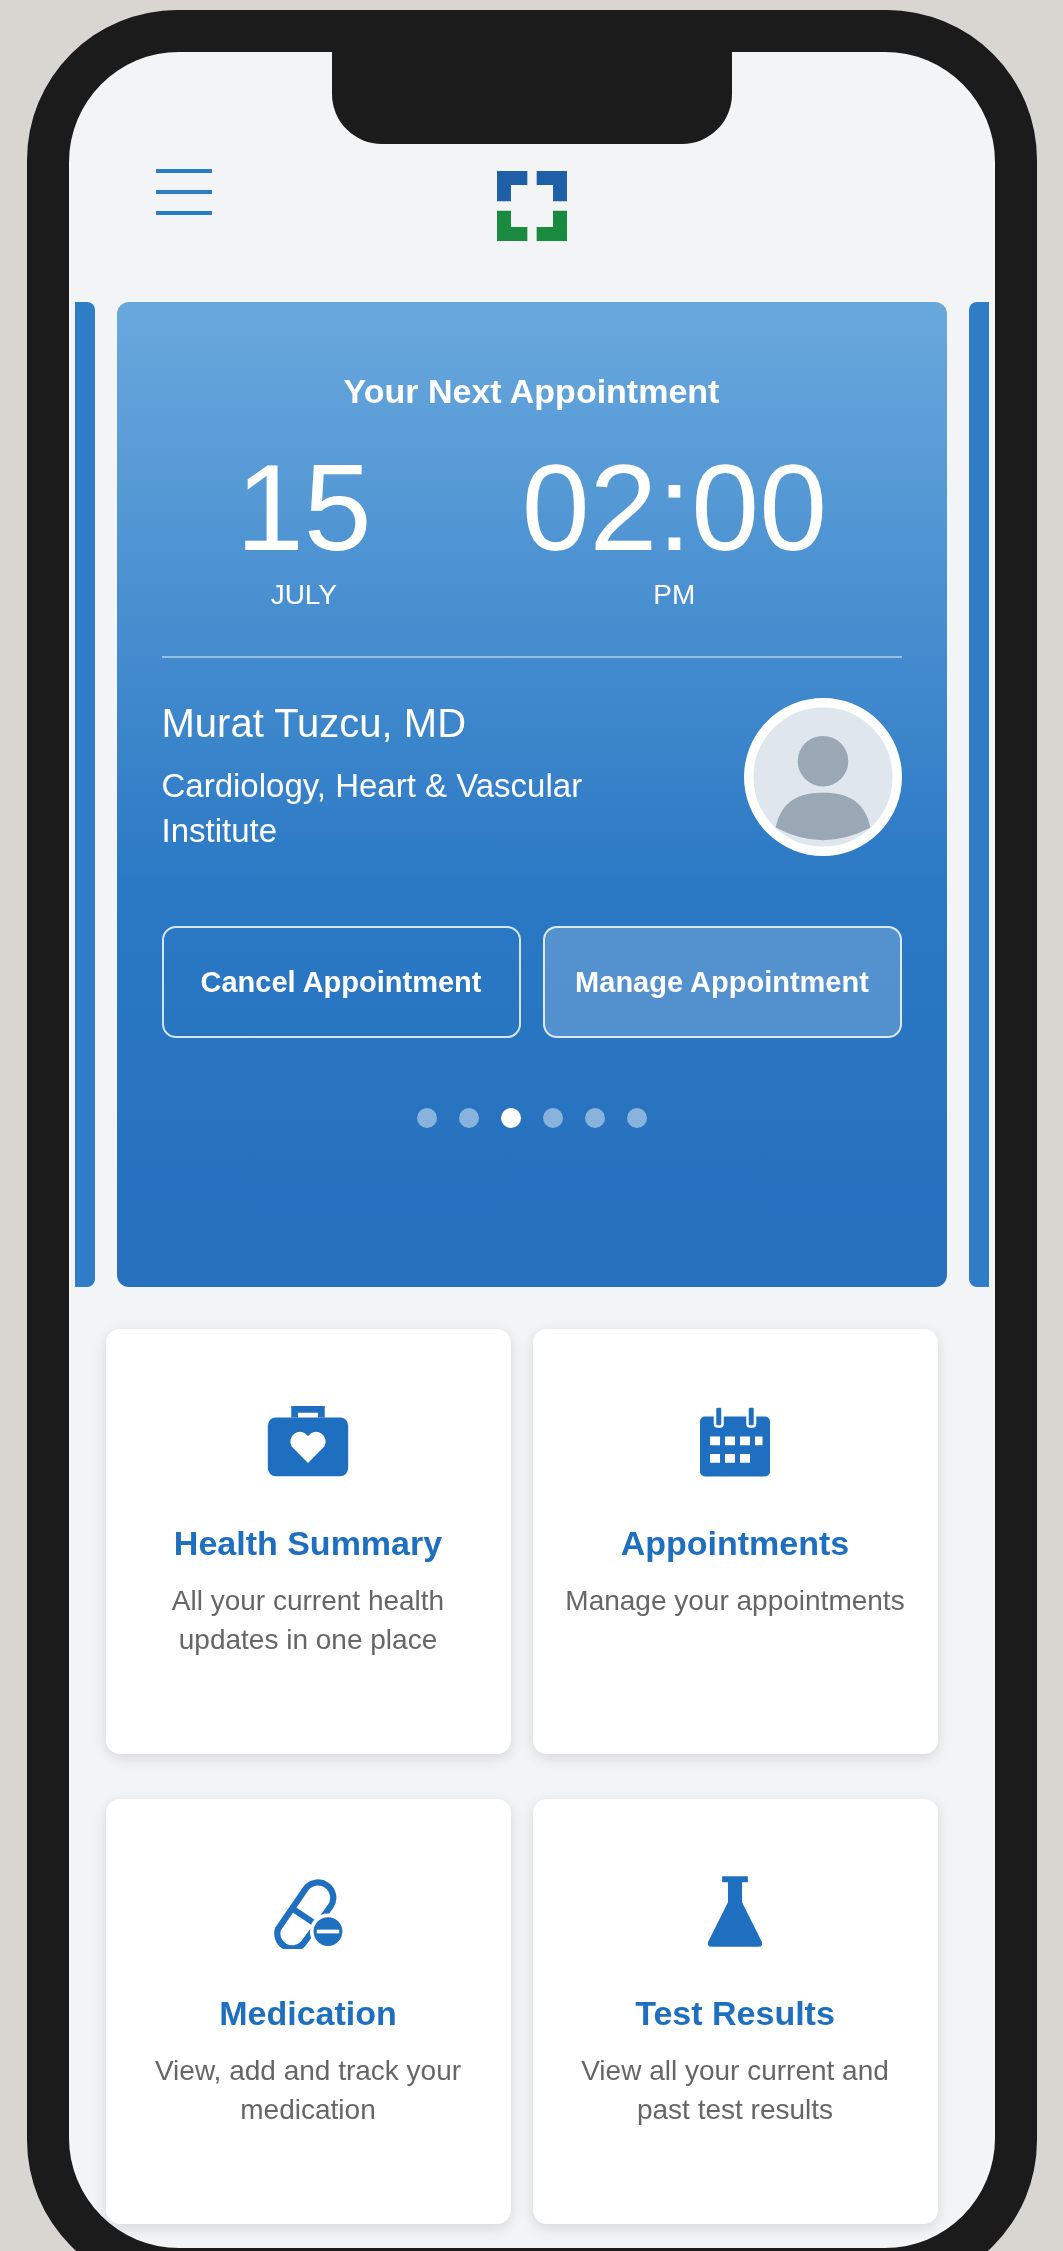 The width and height of the screenshot is (1063, 2251). I want to click on appointment-time: 02:00, so click(674, 508).